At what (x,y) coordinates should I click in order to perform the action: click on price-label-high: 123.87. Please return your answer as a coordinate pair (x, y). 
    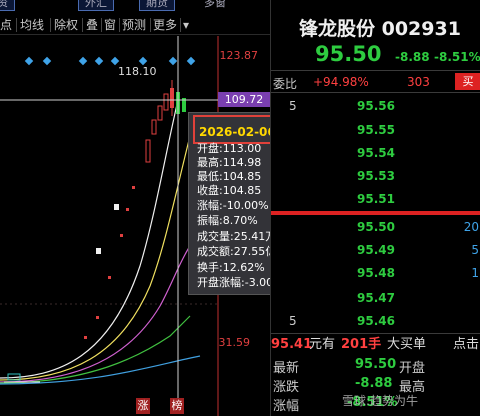
    Looking at the image, I should click on (239, 55).